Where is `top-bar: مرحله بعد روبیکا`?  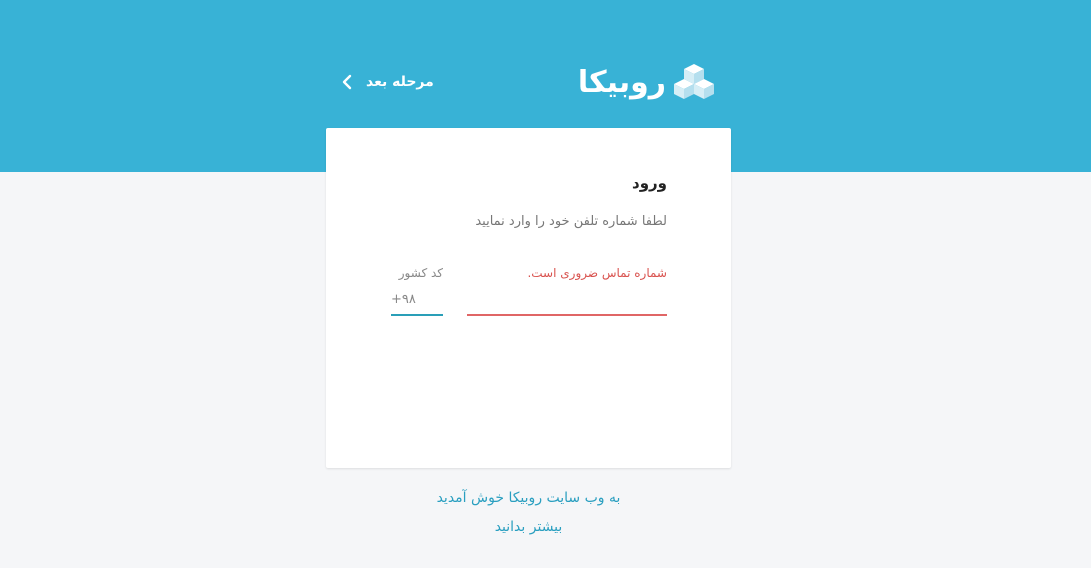
top-bar: مرحله بعد روبیکا is located at coordinates (530, 82).